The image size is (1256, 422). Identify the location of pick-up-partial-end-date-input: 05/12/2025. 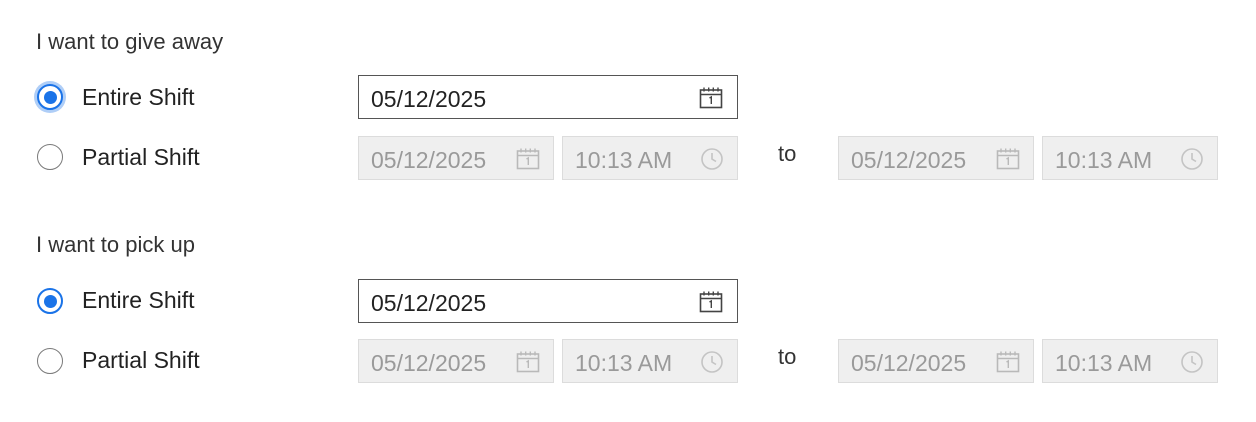
(936, 361).